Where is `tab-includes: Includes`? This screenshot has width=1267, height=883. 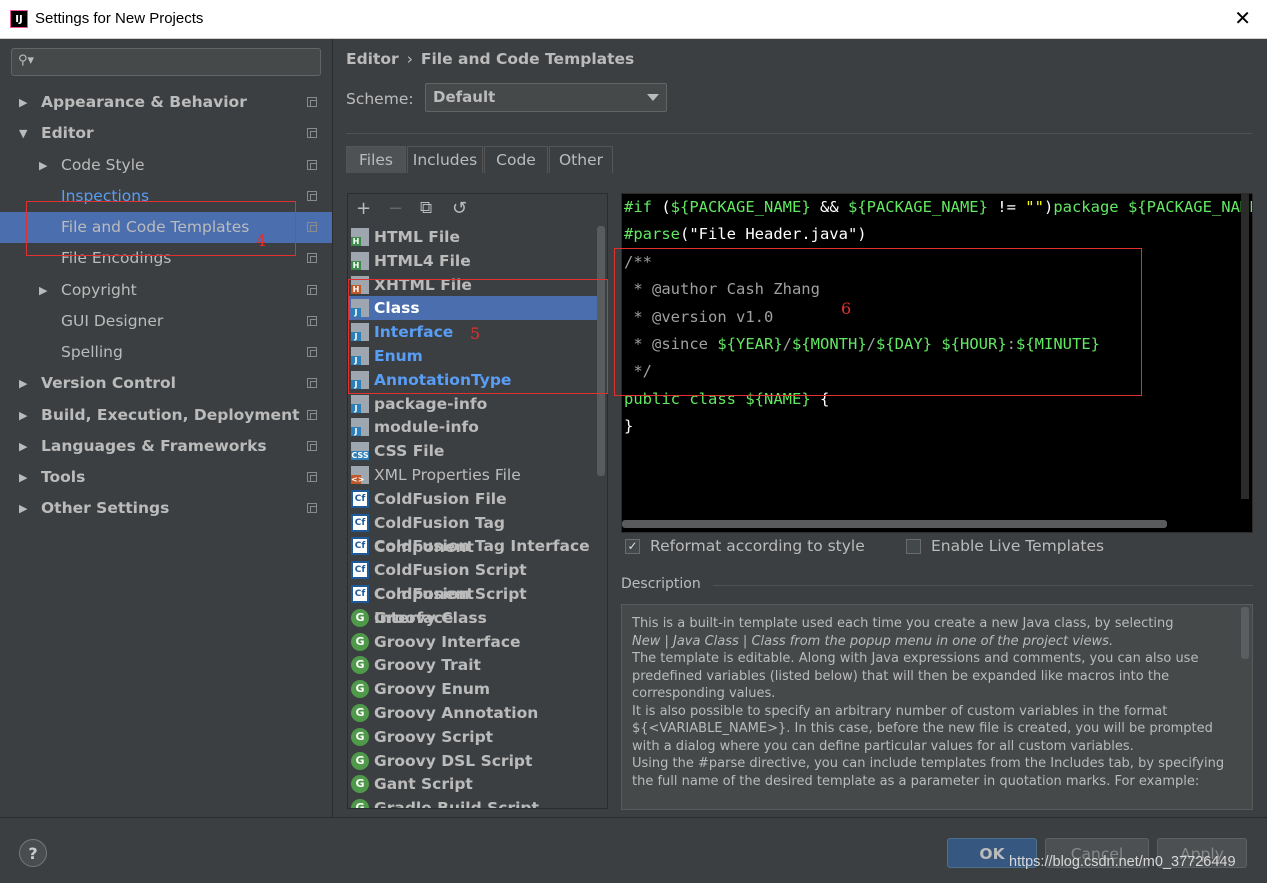
tab-includes: Includes is located at coordinates (445, 159).